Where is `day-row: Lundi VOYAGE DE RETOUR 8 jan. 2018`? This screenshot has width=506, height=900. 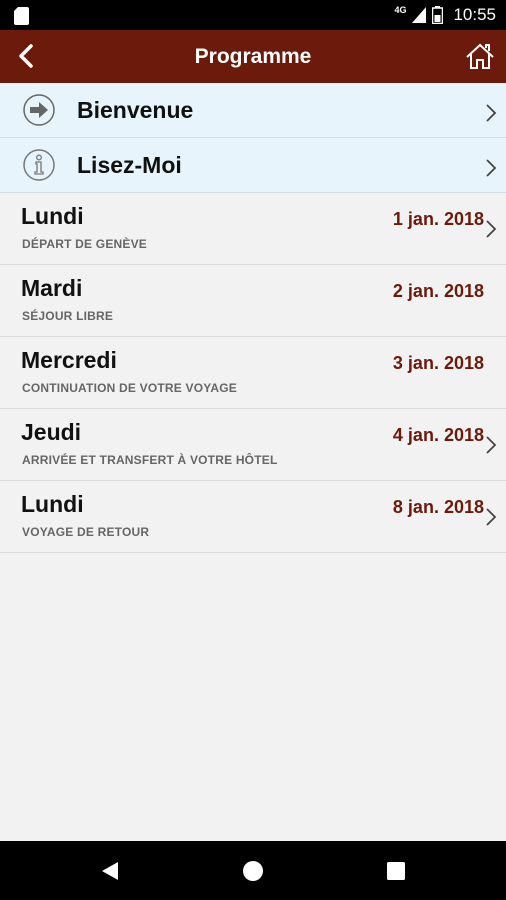 day-row: Lundi VOYAGE DE RETOUR 8 jan. 2018 is located at coordinates (253, 517).